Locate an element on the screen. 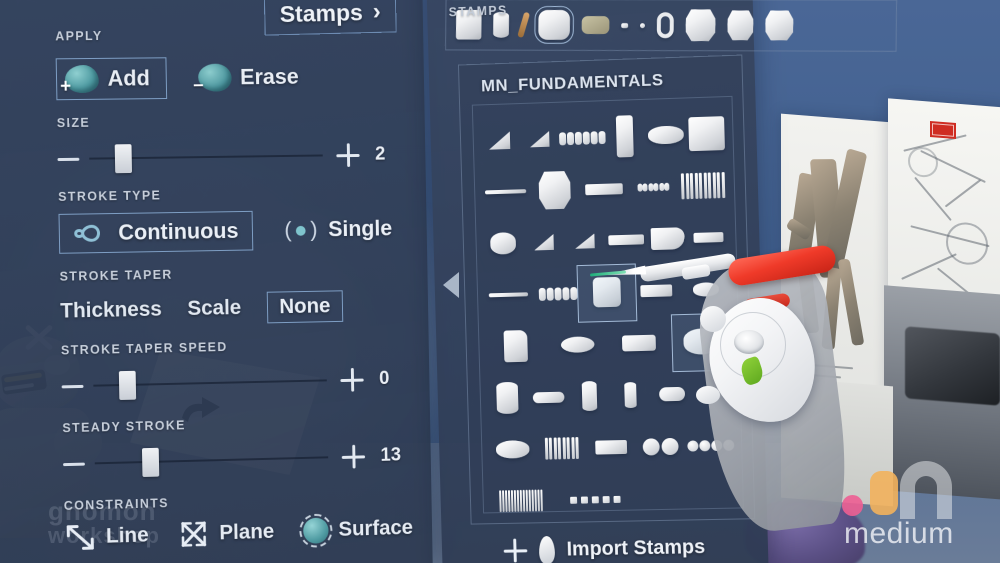  medium-arch-icon is located at coordinates (926, 490).